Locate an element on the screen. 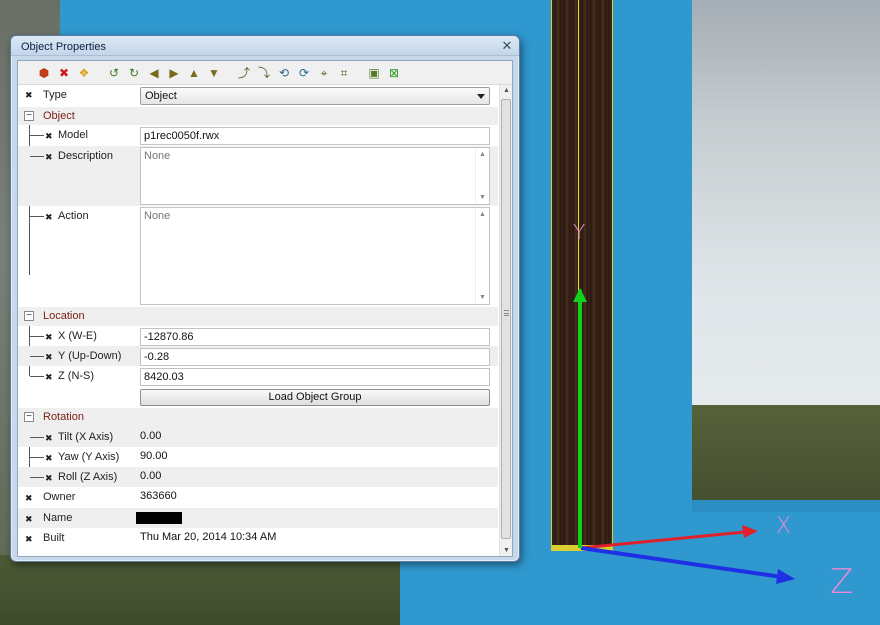 Image resolution: width=880 pixels, height=625 pixels. x-axis-line is located at coordinates (663, 540).